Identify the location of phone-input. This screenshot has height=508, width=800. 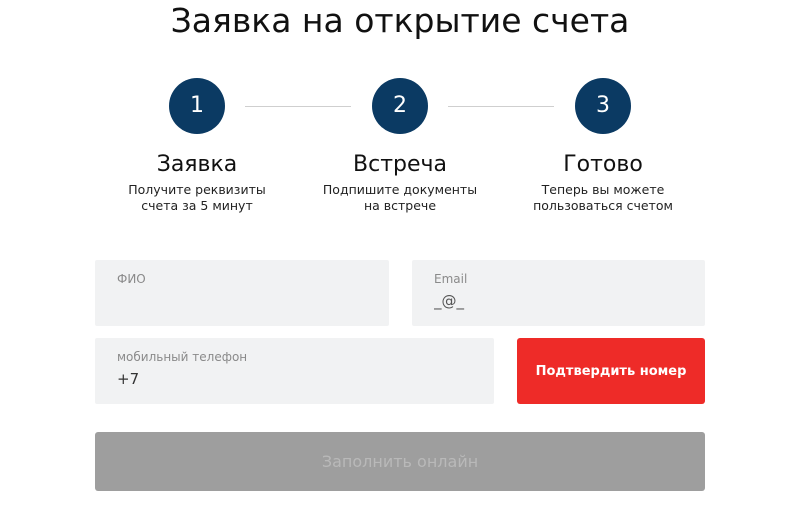
(294, 379).